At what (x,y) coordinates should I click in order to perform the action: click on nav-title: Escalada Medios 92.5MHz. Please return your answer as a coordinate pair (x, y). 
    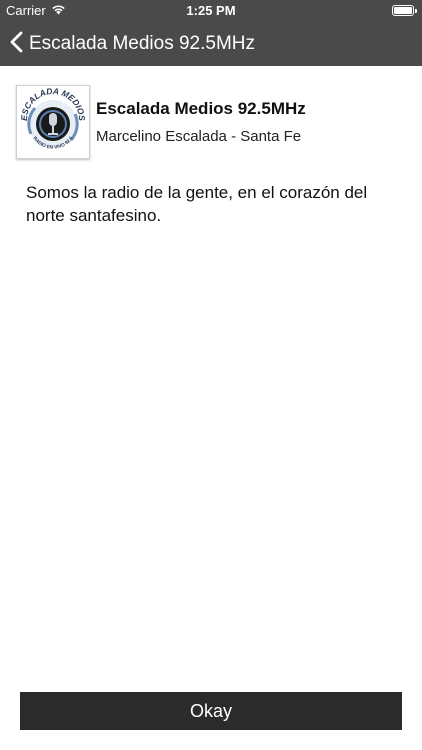
    Looking at the image, I should click on (142, 43).